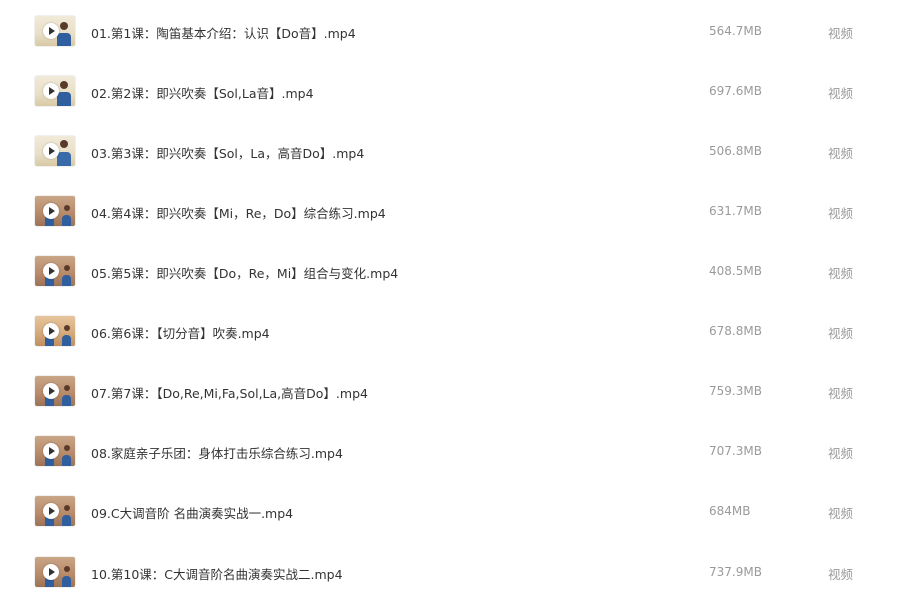 The width and height of the screenshot is (897, 600). I want to click on file-size: 408.5MB, so click(735, 271).